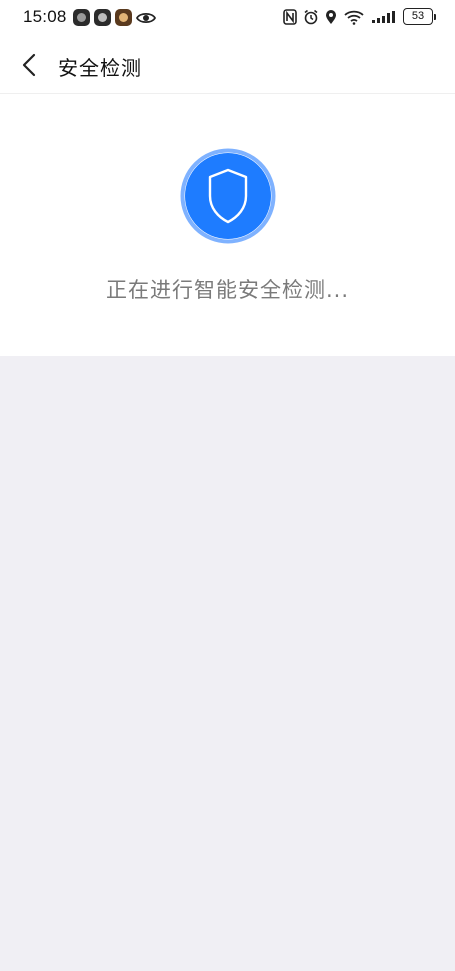 The height and width of the screenshot is (971, 455). Describe the element at coordinates (114, 17) in the screenshot. I see `notification-icons` at that location.